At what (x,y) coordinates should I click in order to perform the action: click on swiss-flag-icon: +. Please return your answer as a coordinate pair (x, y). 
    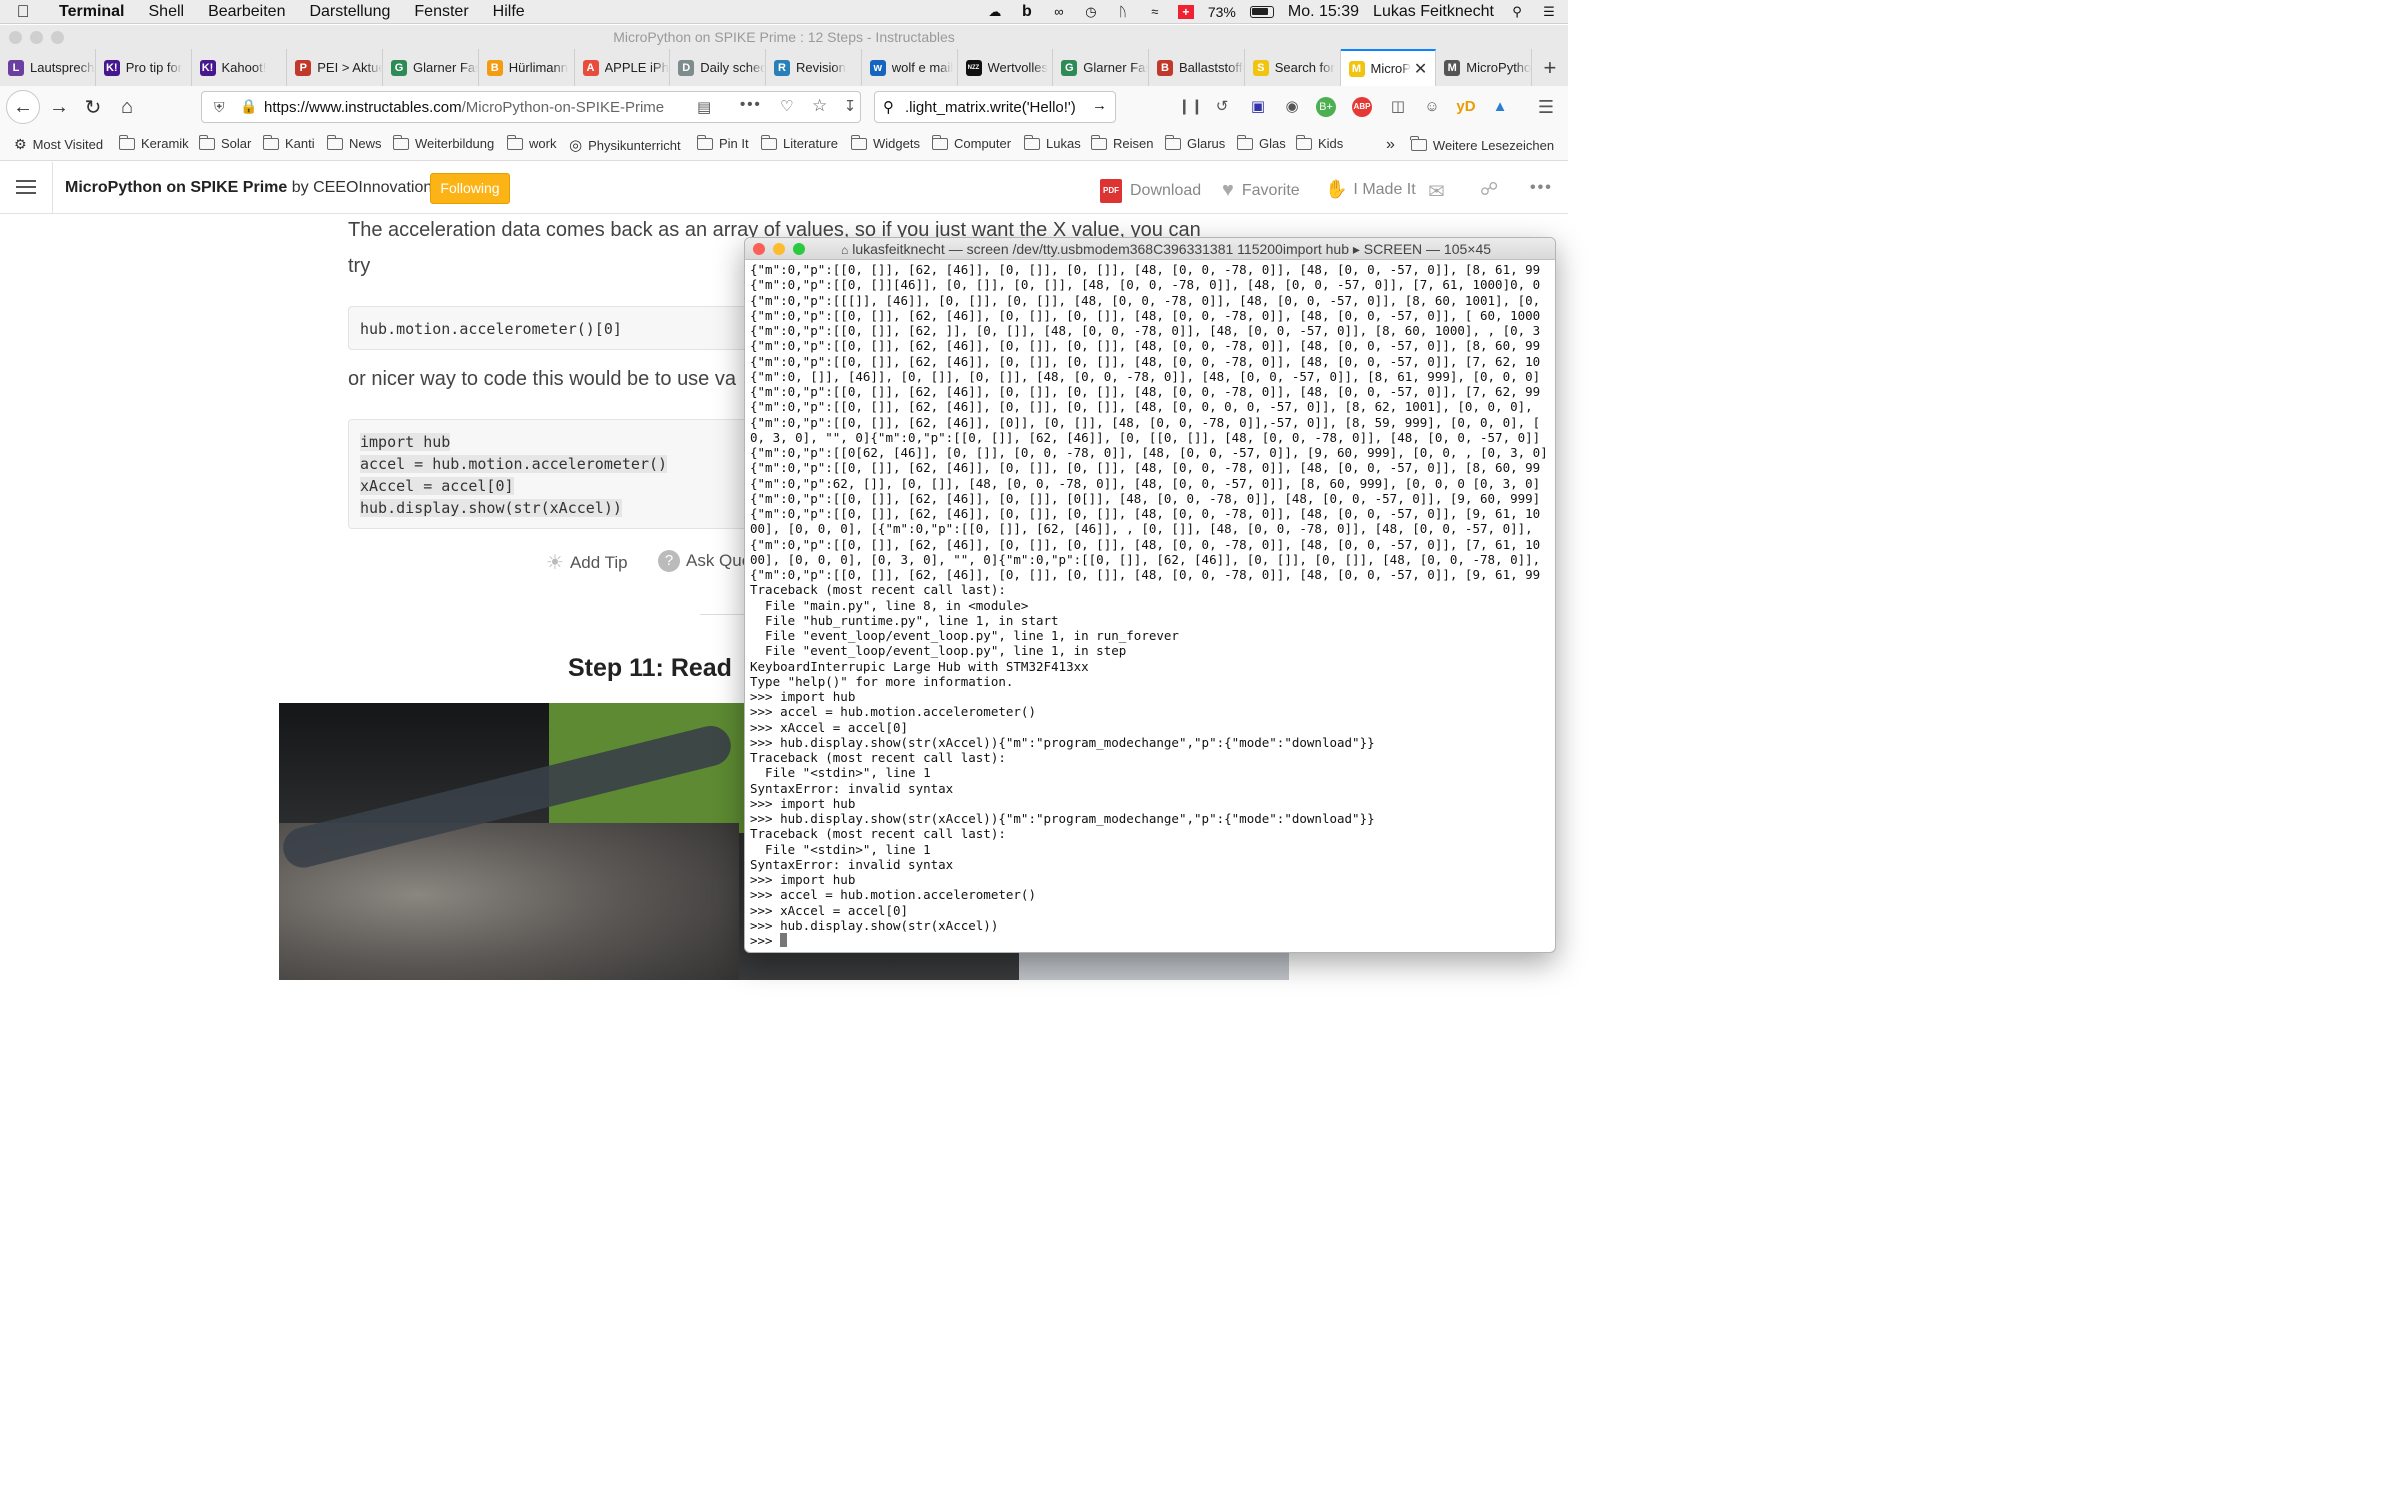
    Looking at the image, I should click on (1185, 12).